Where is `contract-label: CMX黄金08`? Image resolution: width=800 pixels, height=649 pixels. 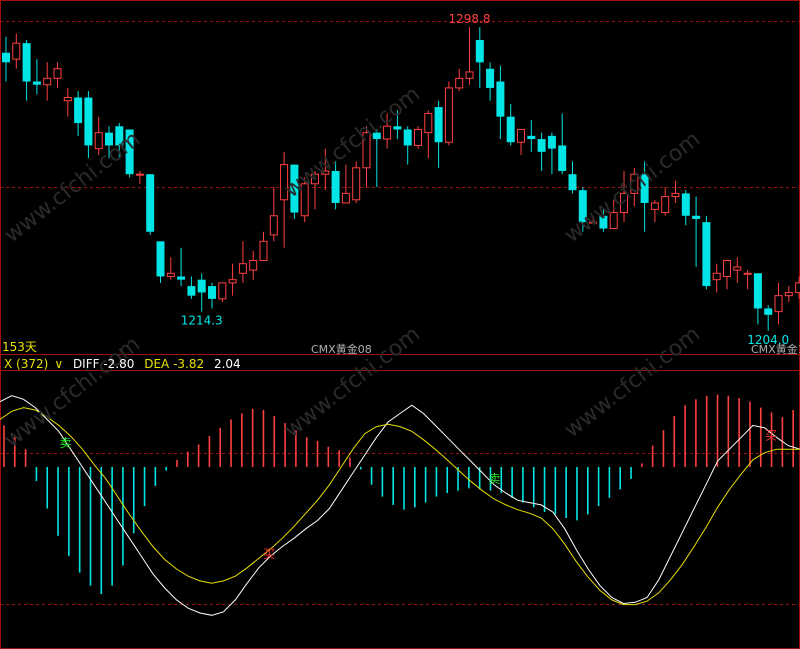
contract-label: CMX黄金08 is located at coordinates (341, 349).